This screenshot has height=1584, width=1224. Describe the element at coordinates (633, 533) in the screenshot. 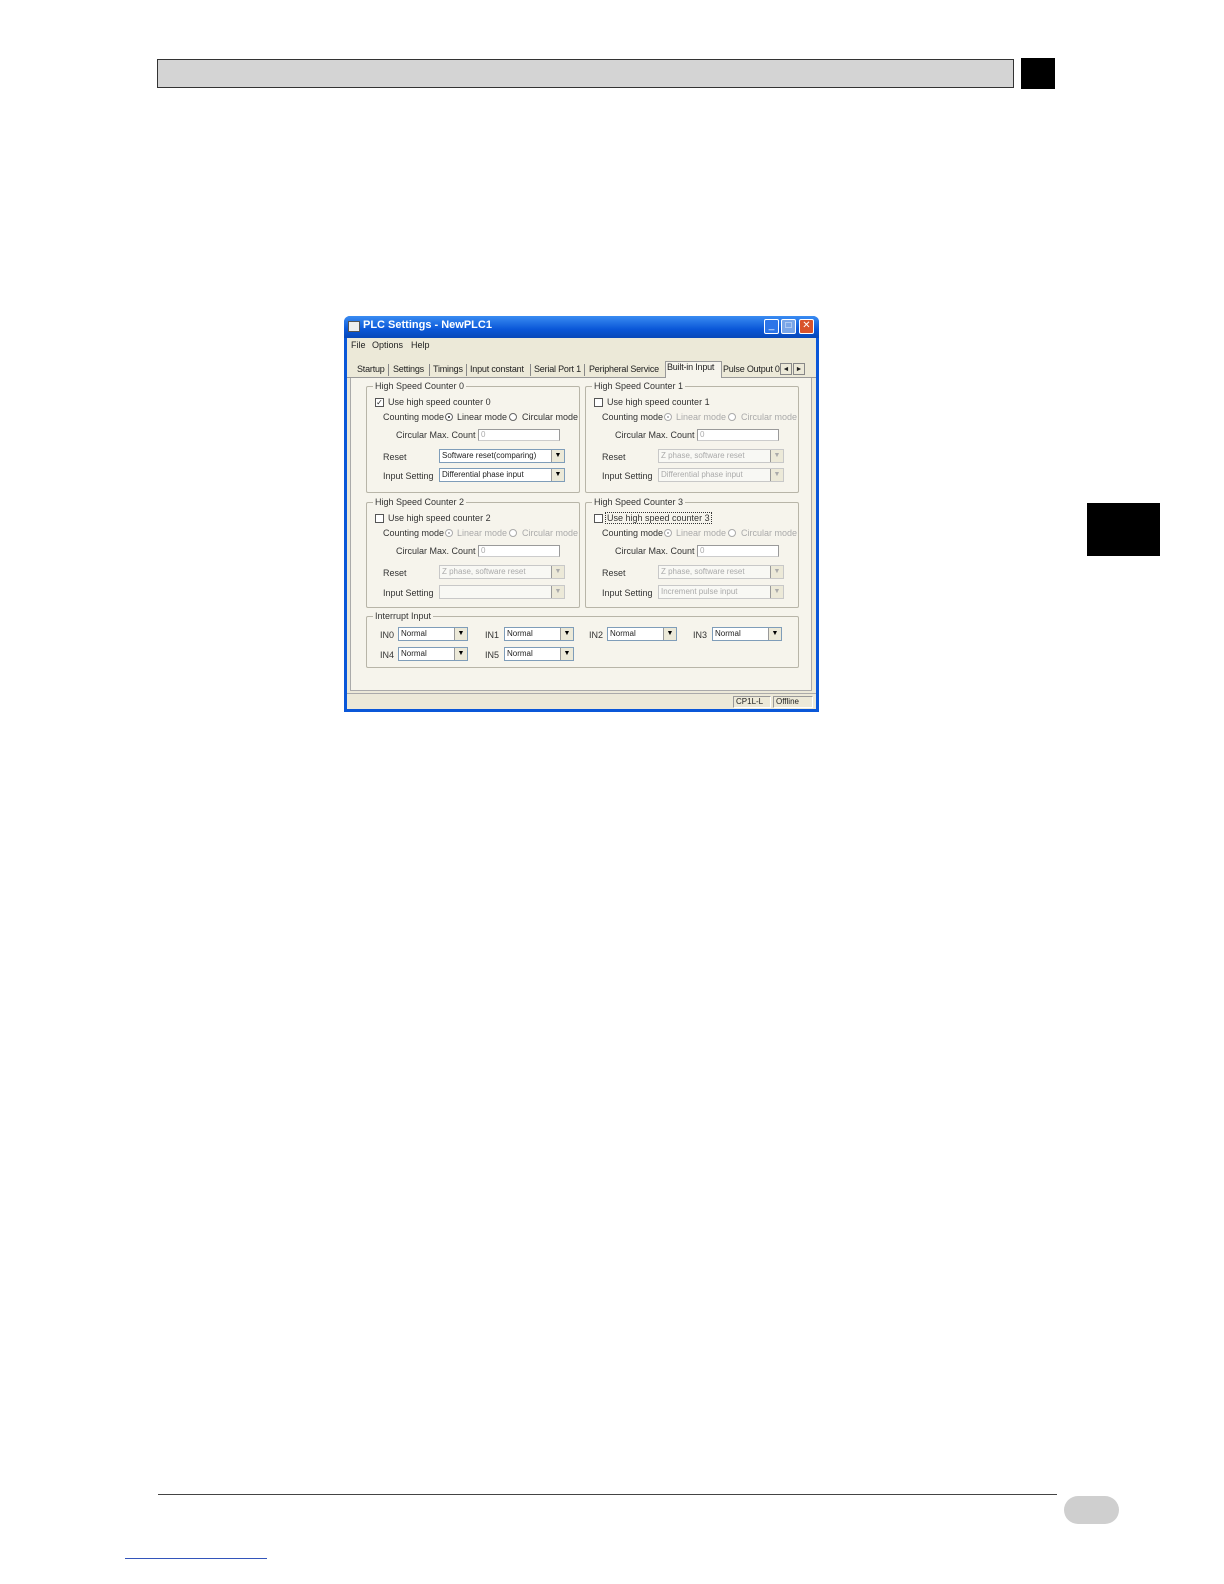

I see `hsc3-counting-mode-label: Counting mode` at that location.